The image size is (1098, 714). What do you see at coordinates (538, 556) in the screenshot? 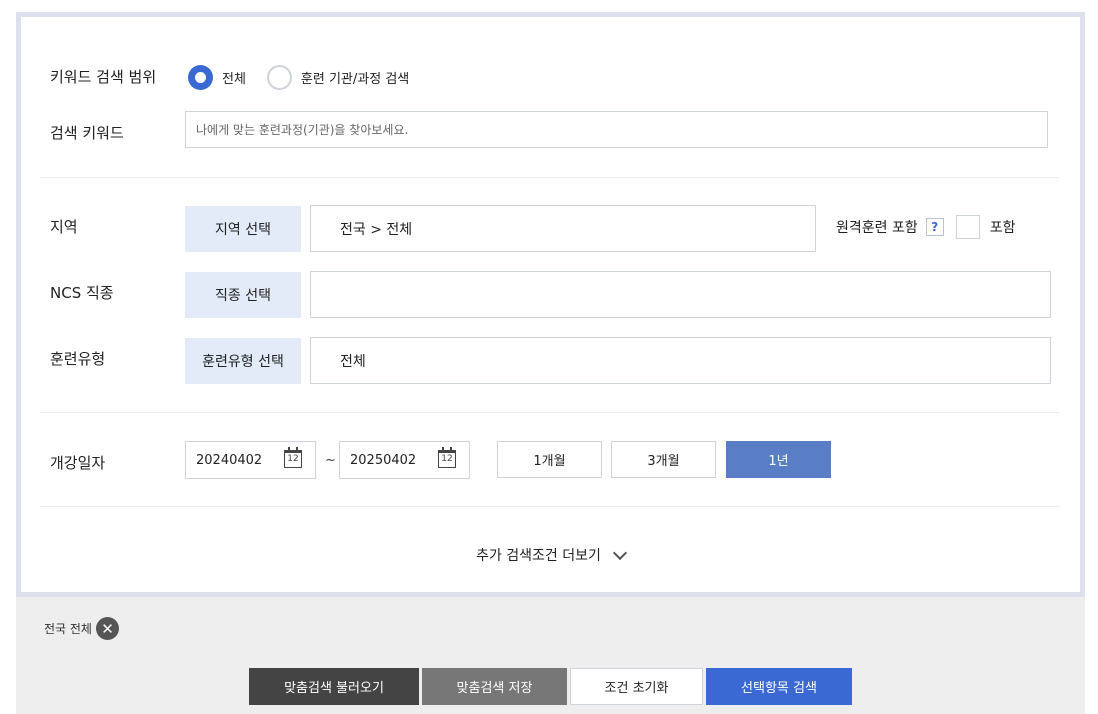
I see `more-conditions-label: 추가 검색조건 더보기` at bounding box center [538, 556].